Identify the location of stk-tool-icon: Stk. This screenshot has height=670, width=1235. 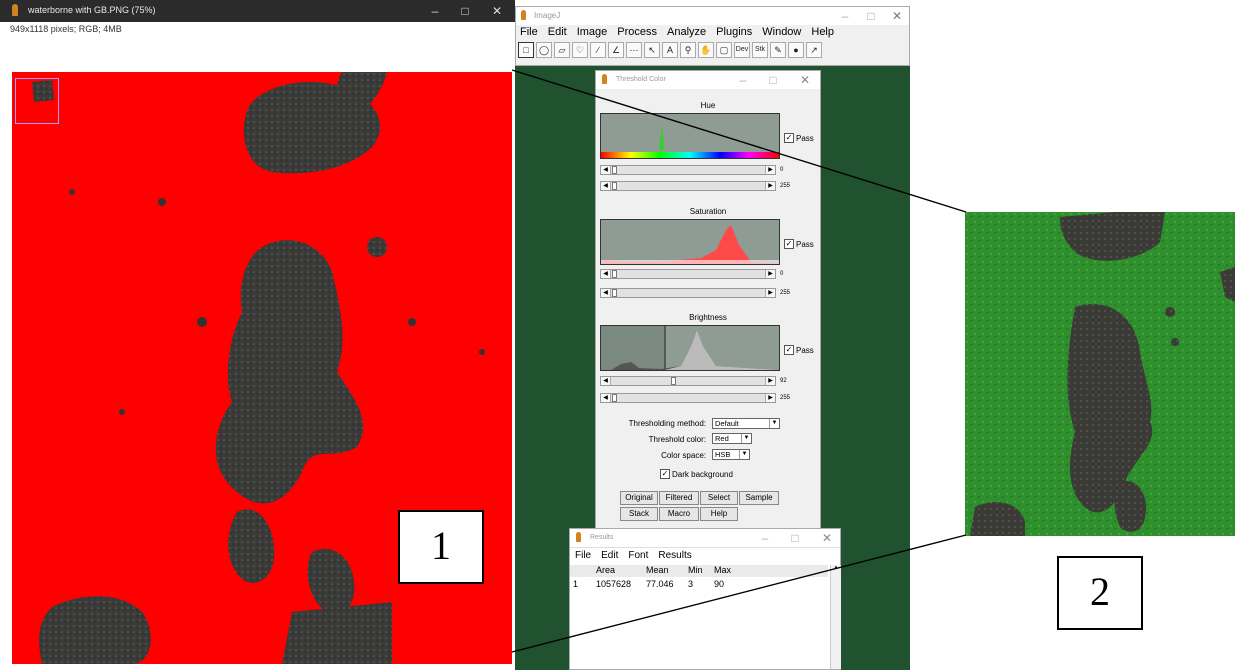
(760, 50).